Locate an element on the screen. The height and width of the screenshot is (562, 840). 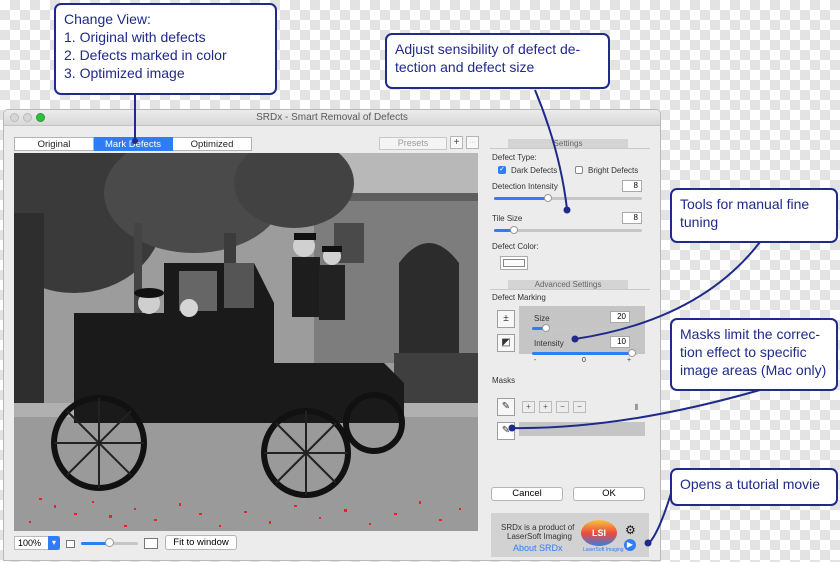
zoom-icon is located at coordinates (40, 117).